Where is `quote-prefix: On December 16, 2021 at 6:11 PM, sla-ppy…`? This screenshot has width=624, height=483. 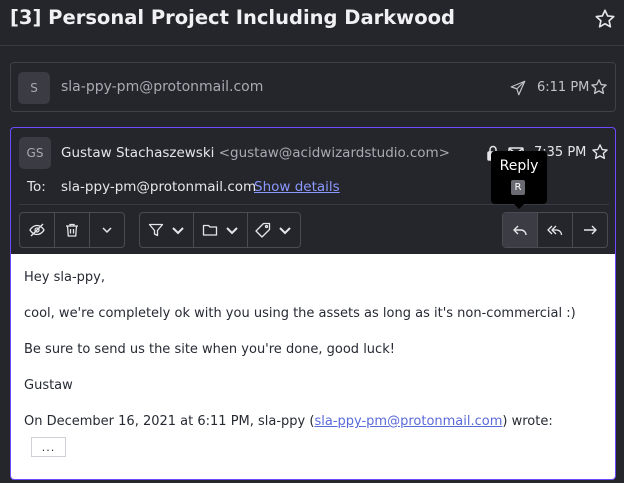
quote-prefix: On December 16, 2021 at 6:11 PM, sla-ppy… is located at coordinates (169, 421).